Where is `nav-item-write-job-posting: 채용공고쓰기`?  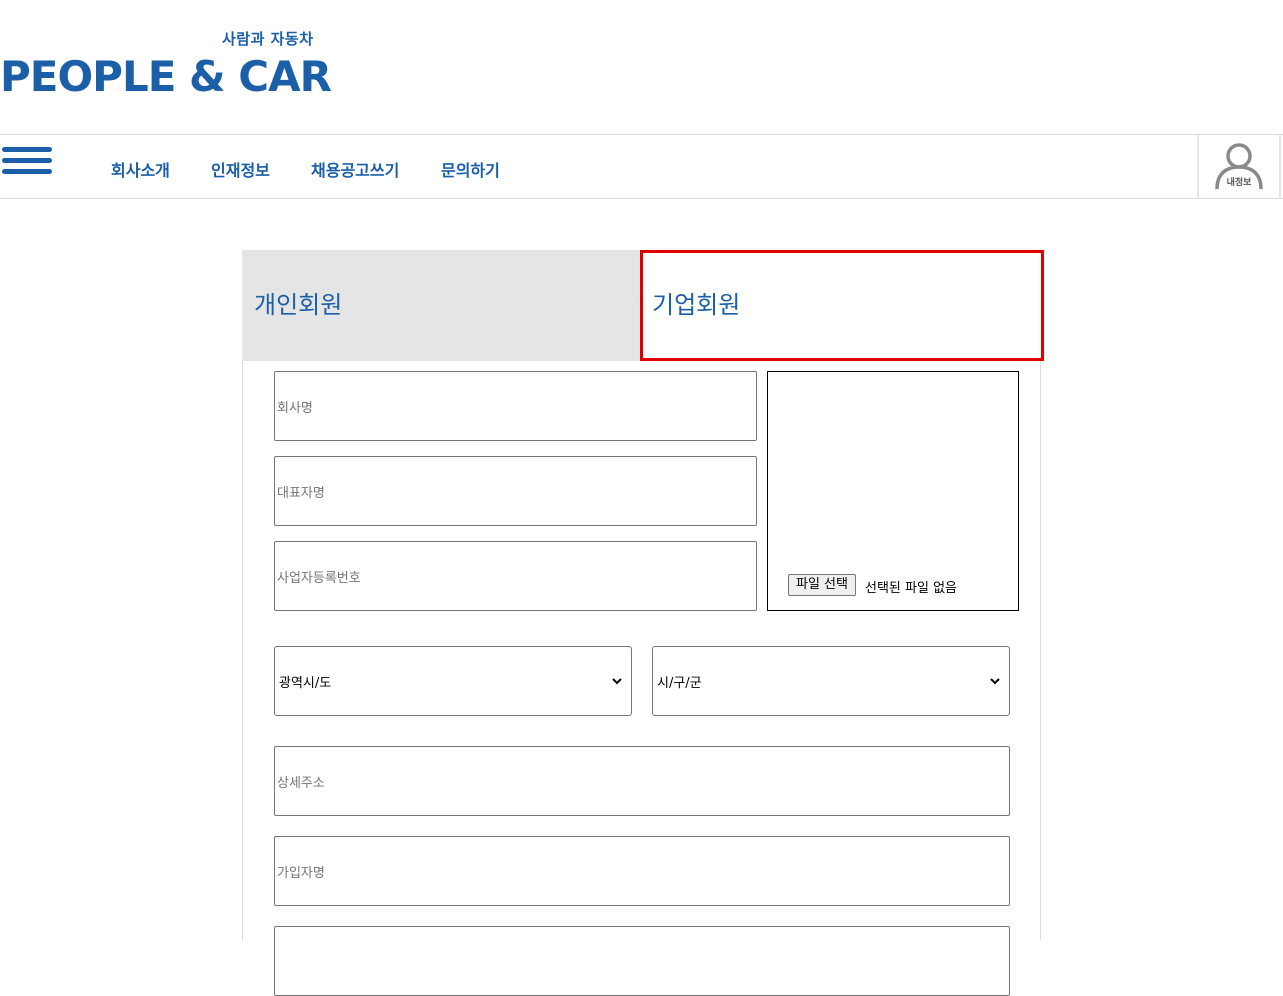
nav-item-write-job-posting: 채용공고쓰기 is located at coordinates (355, 169).